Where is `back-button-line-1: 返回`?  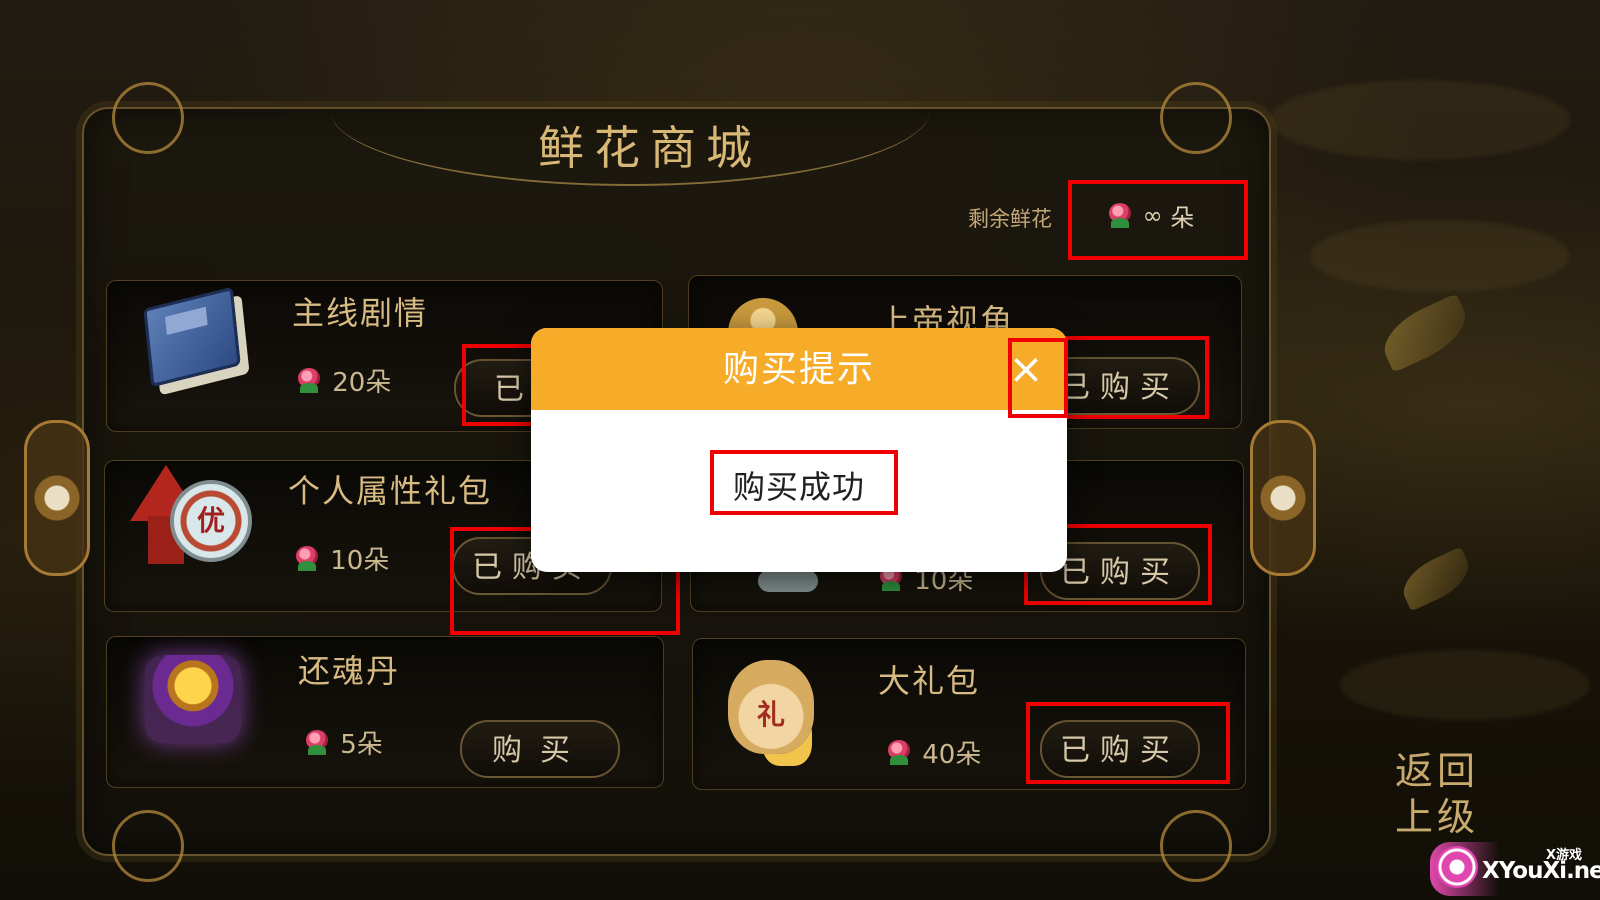
back-button-line-1: 返回 is located at coordinates (1436, 771).